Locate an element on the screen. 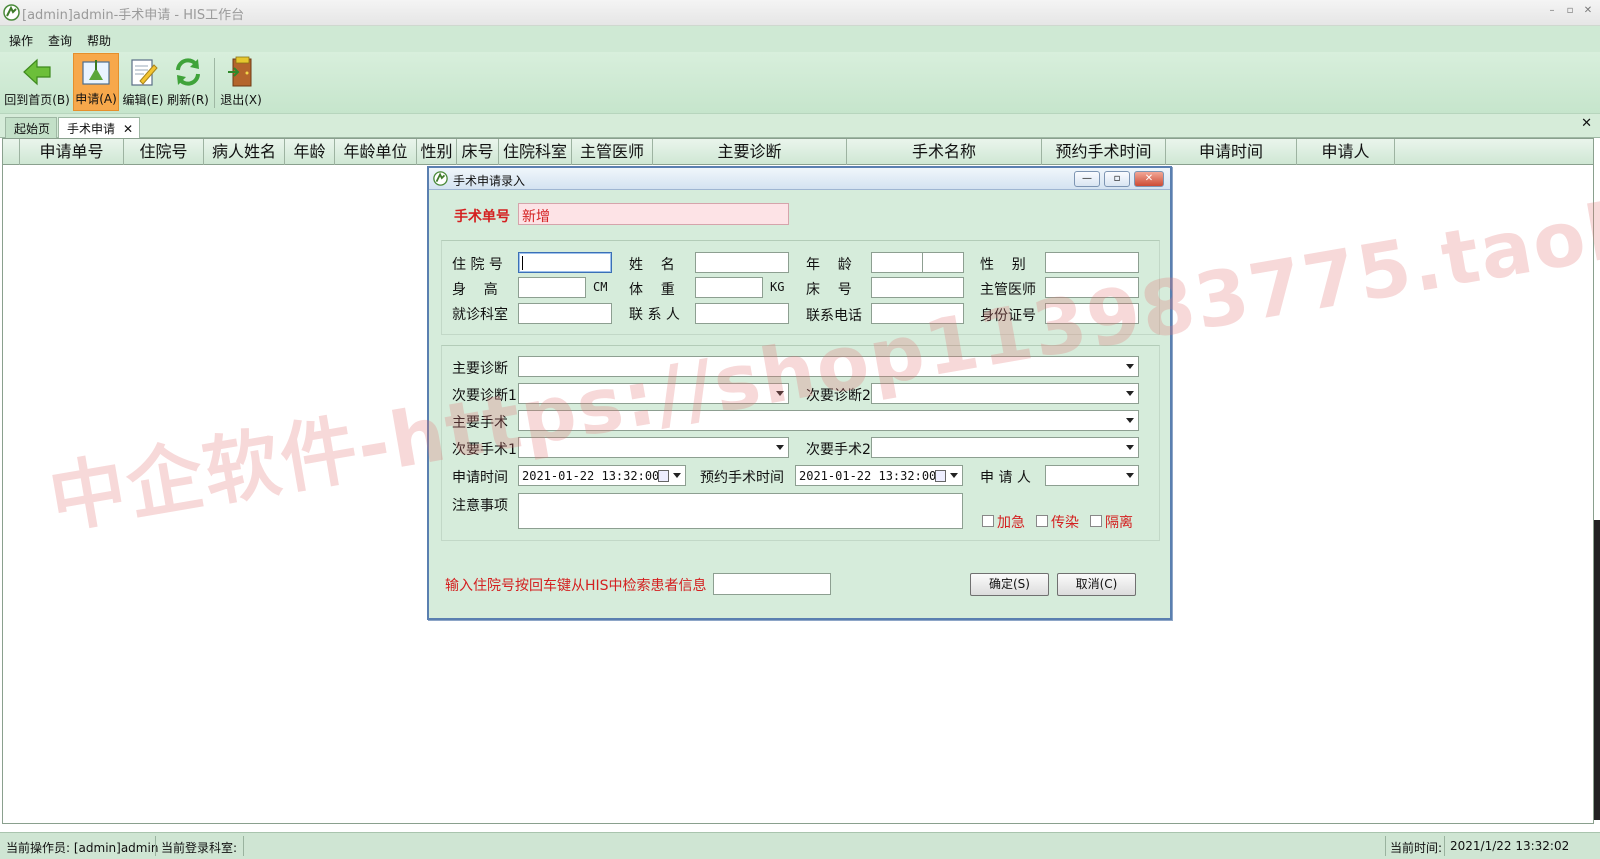 The height and width of the screenshot is (859, 1600). column-header: 预约手术时间 is located at coordinates (1104, 152).